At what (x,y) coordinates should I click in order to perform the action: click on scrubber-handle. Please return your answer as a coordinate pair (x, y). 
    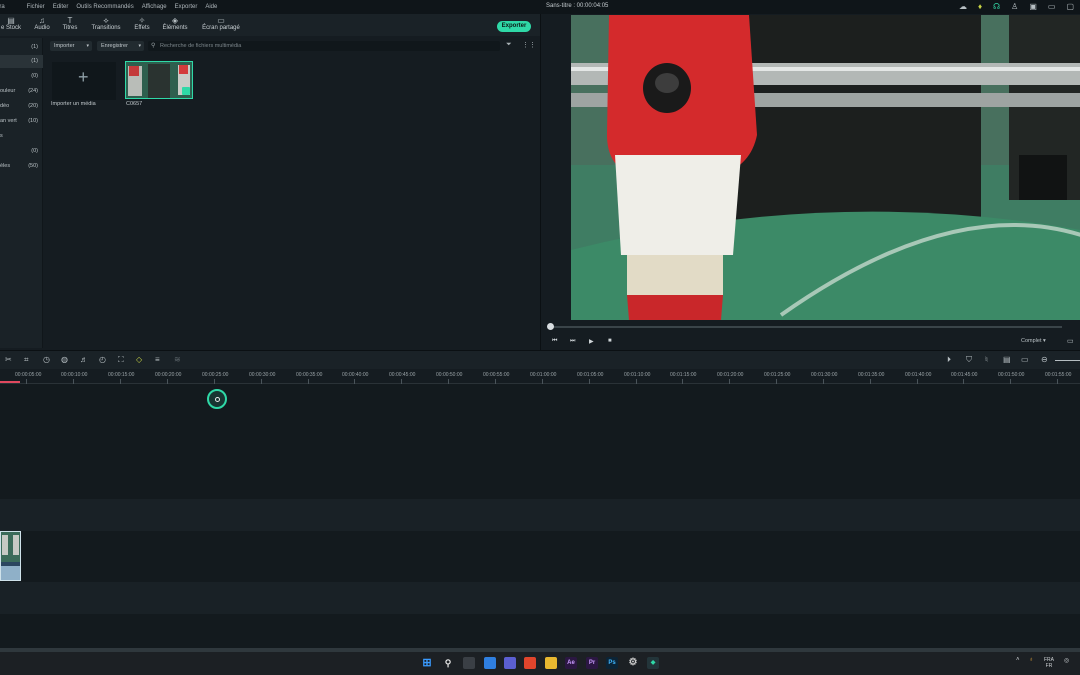
    Looking at the image, I should click on (550, 326).